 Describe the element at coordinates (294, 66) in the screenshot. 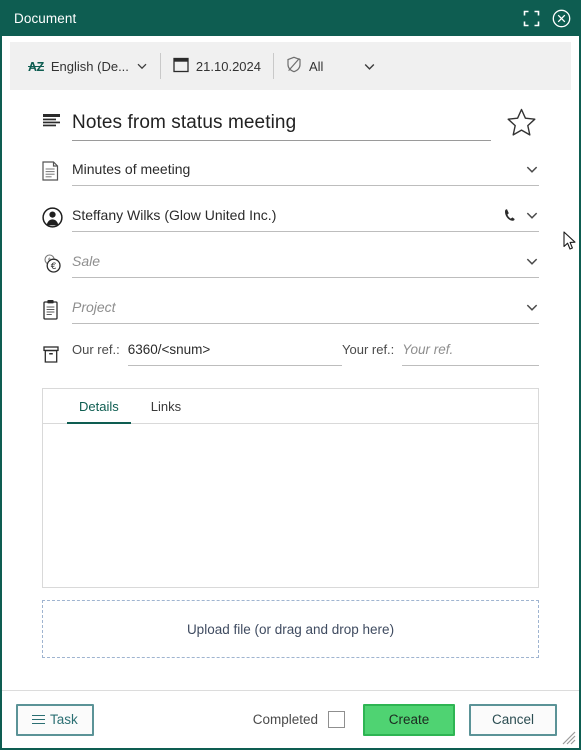

I see `shield-slash-icon` at that location.